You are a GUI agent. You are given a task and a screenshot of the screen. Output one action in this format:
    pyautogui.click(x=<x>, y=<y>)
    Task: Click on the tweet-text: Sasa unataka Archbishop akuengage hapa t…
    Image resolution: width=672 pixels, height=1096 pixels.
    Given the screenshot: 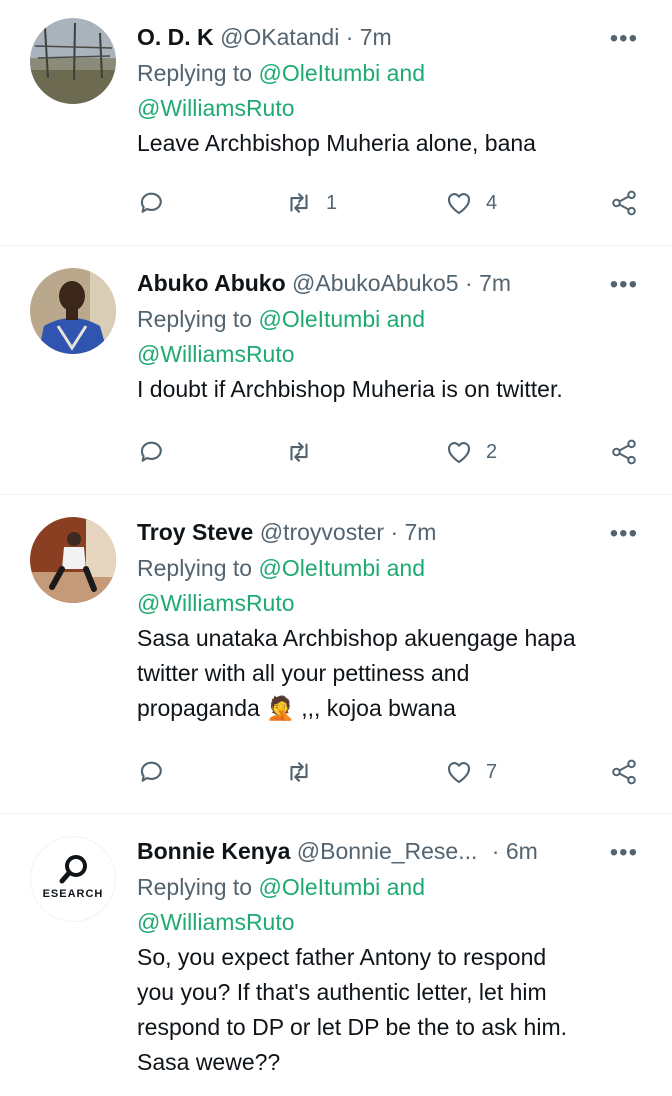 What is the action you would take?
    pyautogui.click(x=392, y=673)
    